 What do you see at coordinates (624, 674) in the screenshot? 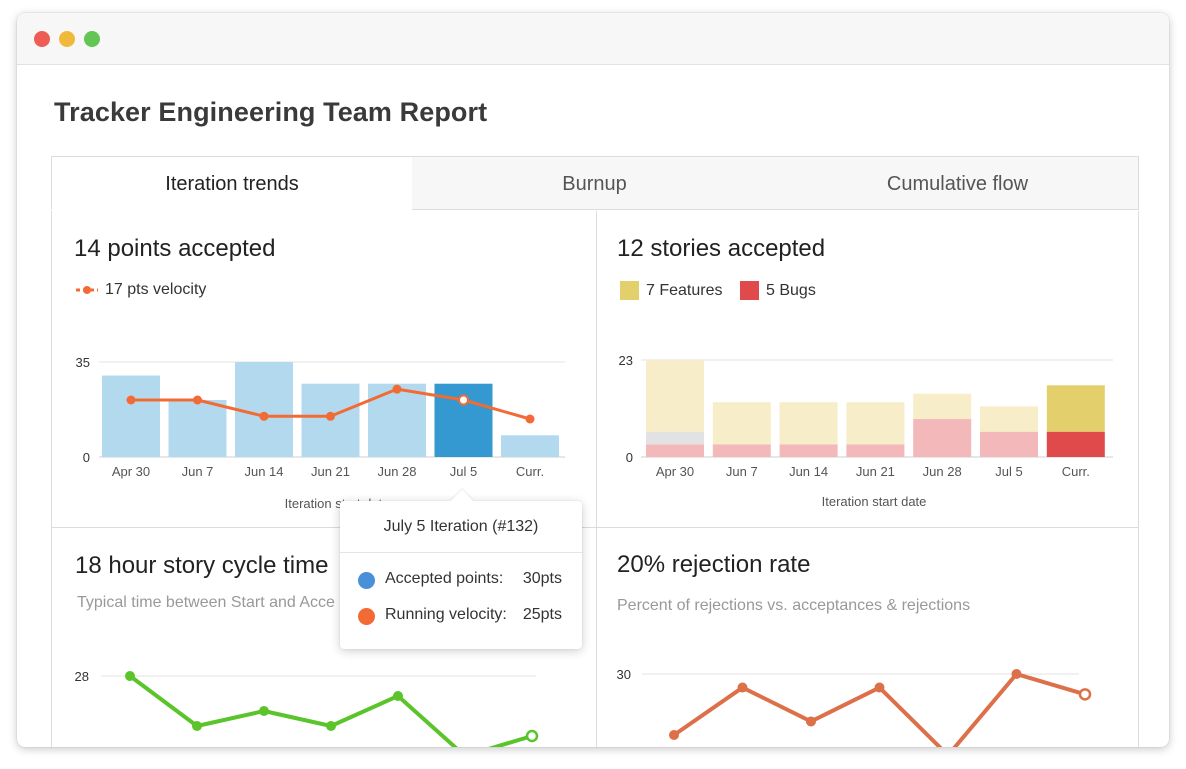
I see `rejection-rate-y-tick-label: 30` at bounding box center [624, 674].